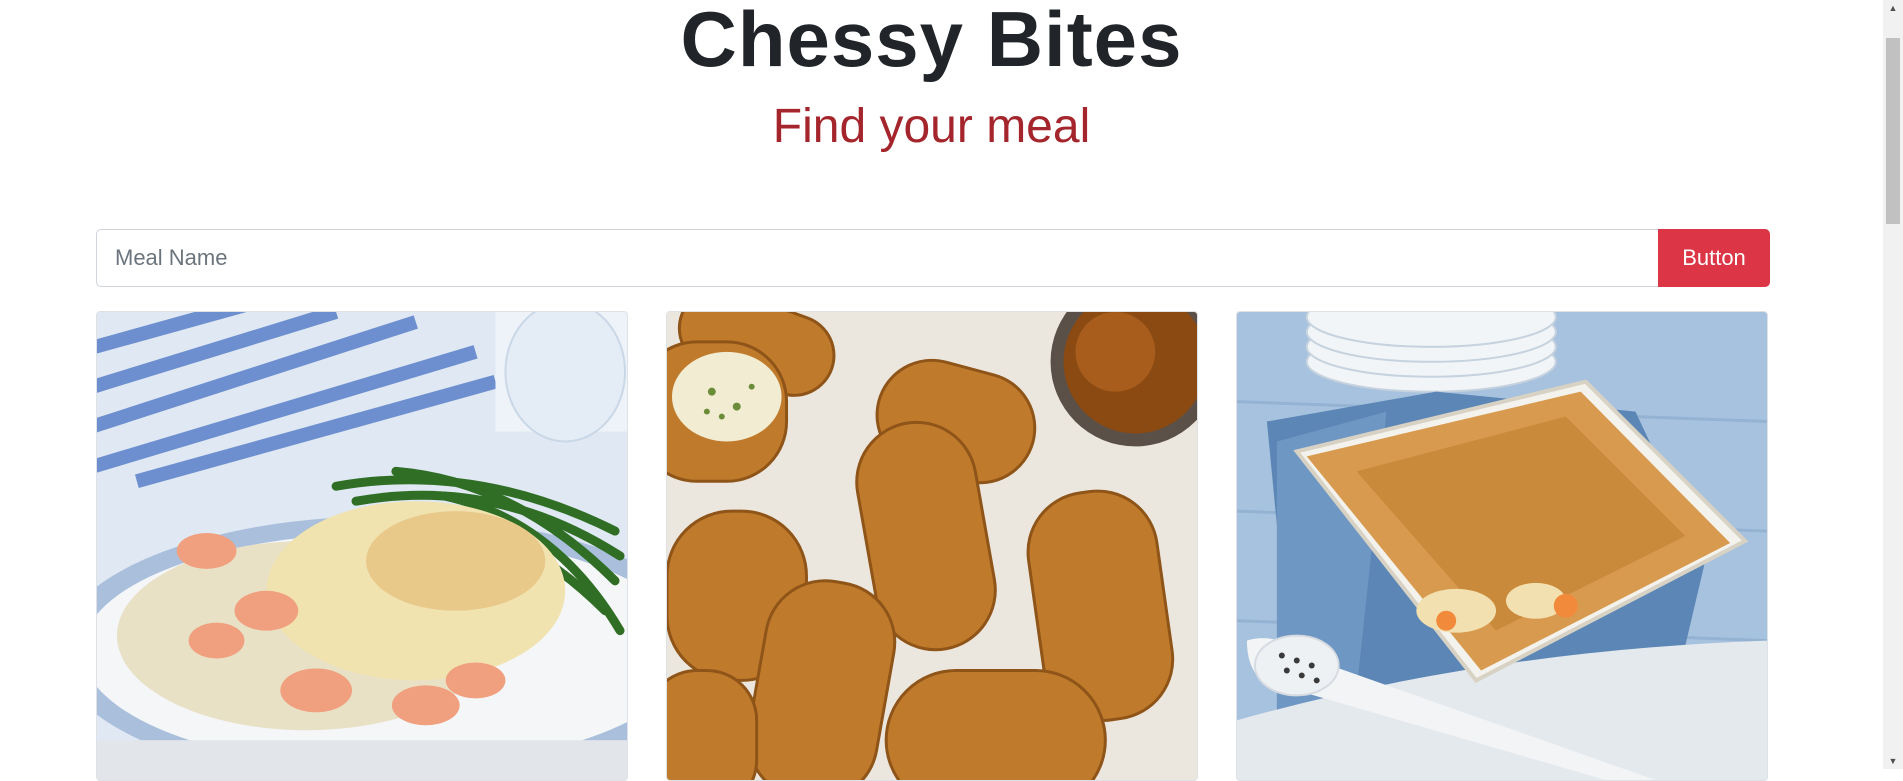  I want to click on vertical-scrollbar: ▲ ▼, so click(1893, 384).